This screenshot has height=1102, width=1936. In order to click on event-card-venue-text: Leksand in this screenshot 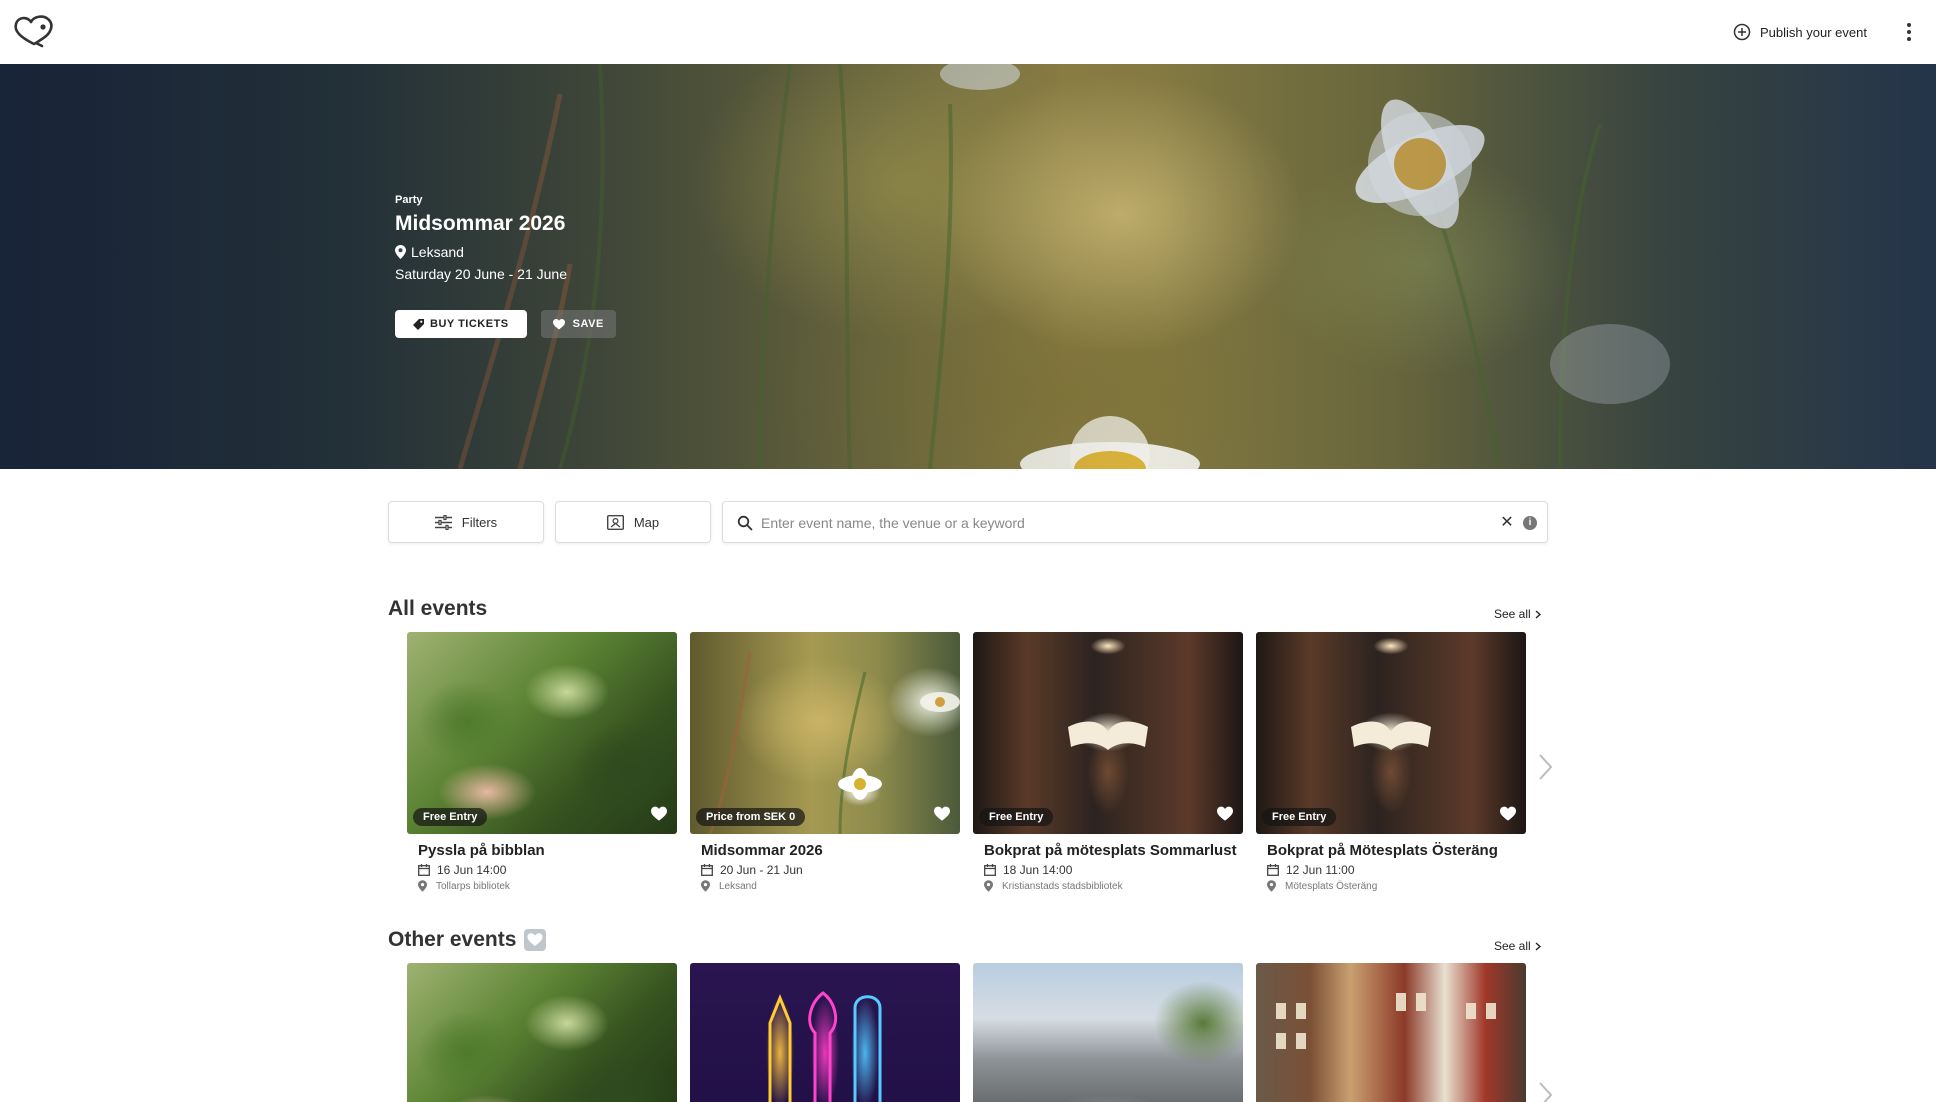, I will do `click(738, 886)`.